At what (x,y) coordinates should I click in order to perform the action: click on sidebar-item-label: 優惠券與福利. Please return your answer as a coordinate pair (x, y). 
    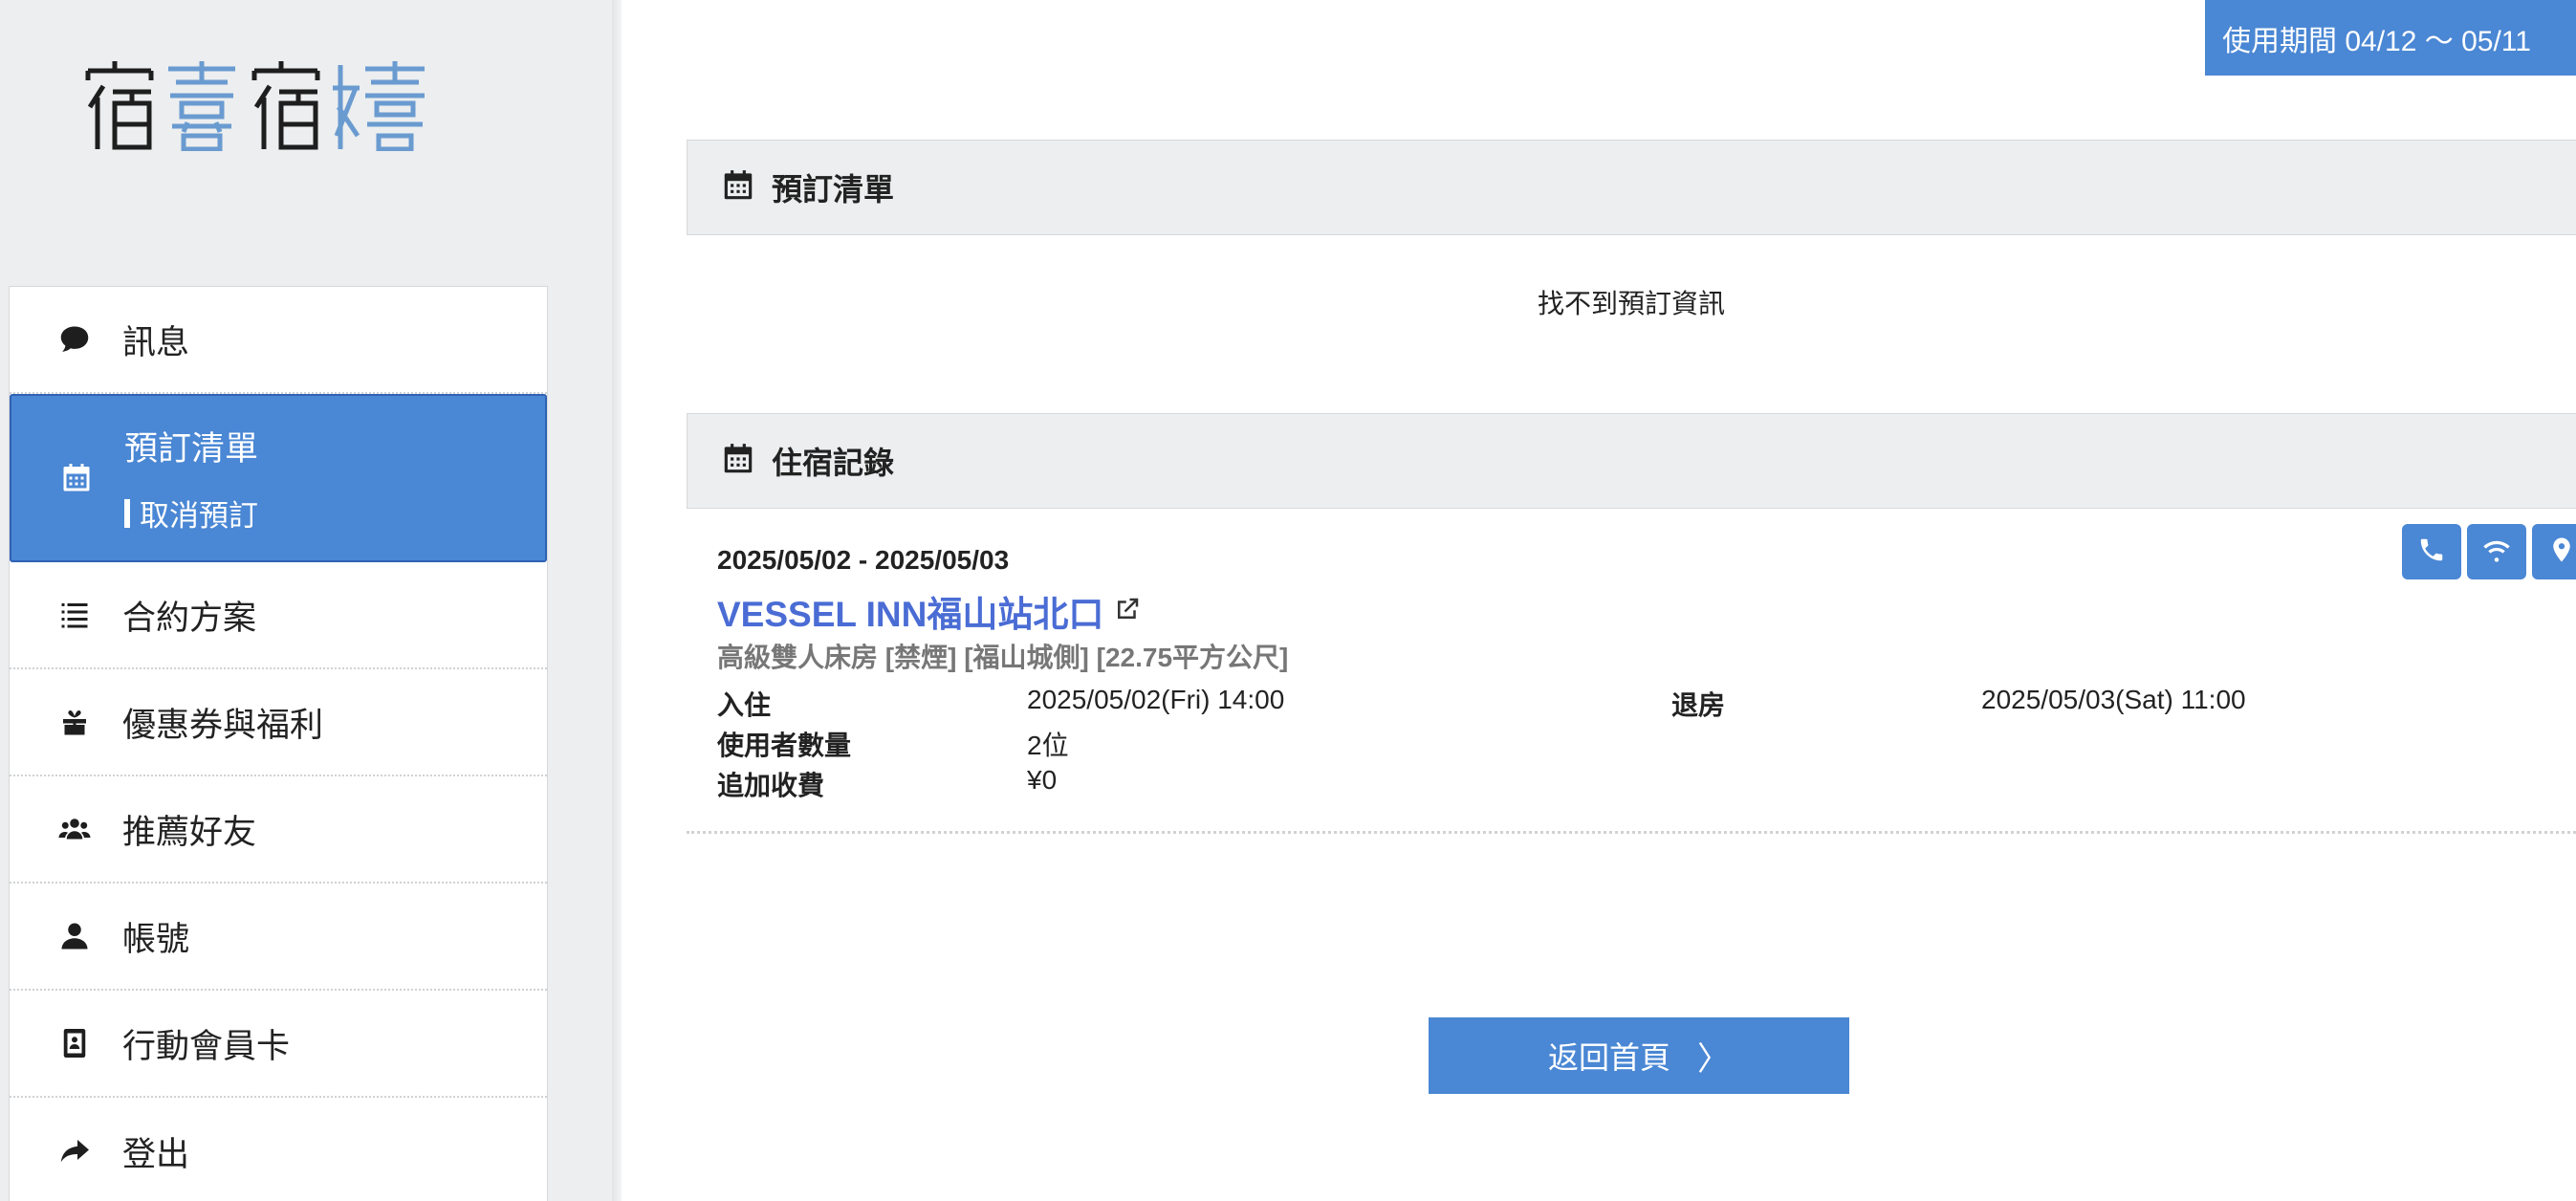
    Looking at the image, I should click on (223, 725).